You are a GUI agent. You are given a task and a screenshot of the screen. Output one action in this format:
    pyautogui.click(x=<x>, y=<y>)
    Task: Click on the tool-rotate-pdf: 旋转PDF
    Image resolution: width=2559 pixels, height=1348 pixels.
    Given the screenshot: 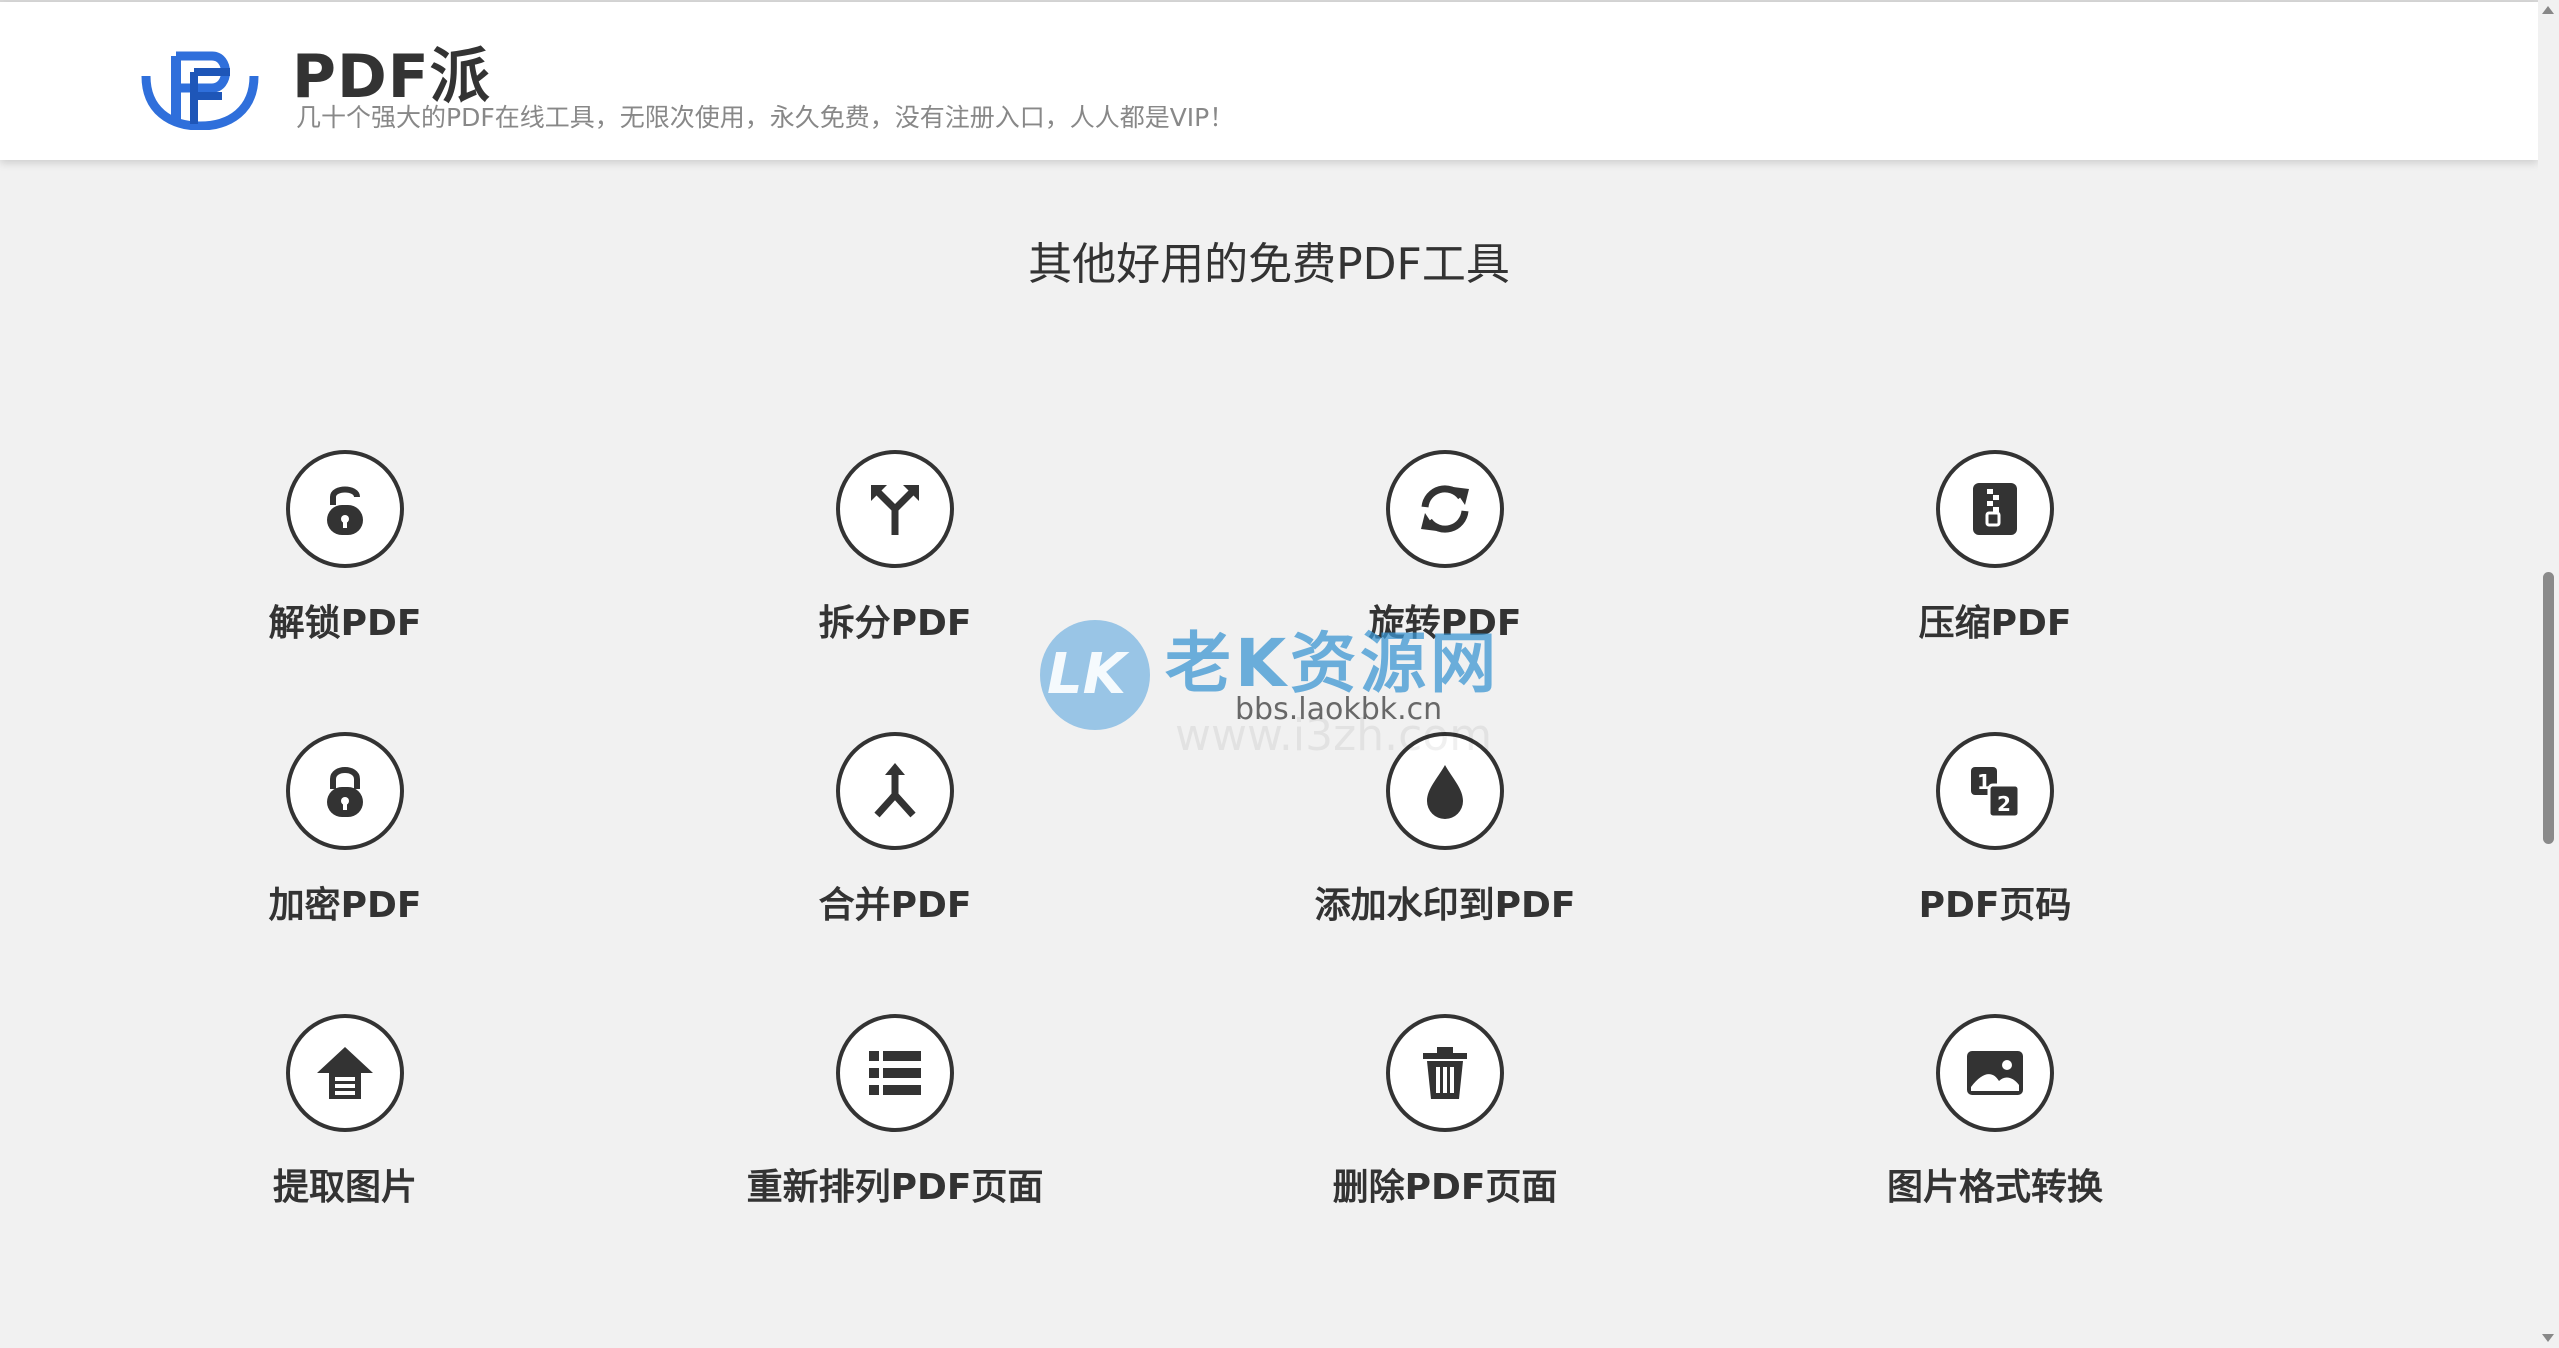 What is the action you would take?
    pyautogui.click(x=1445, y=560)
    